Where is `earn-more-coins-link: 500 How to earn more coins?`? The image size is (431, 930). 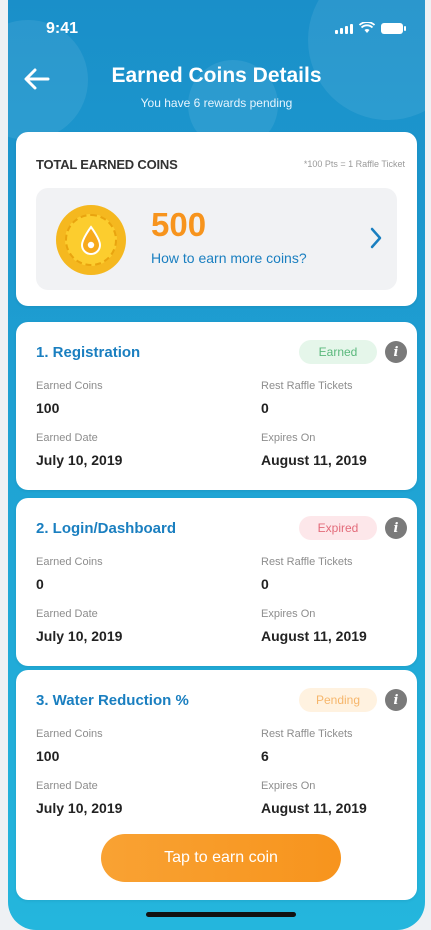 earn-more-coins-link: 500 How to earn more coins? is located at coordinates (216, 239).